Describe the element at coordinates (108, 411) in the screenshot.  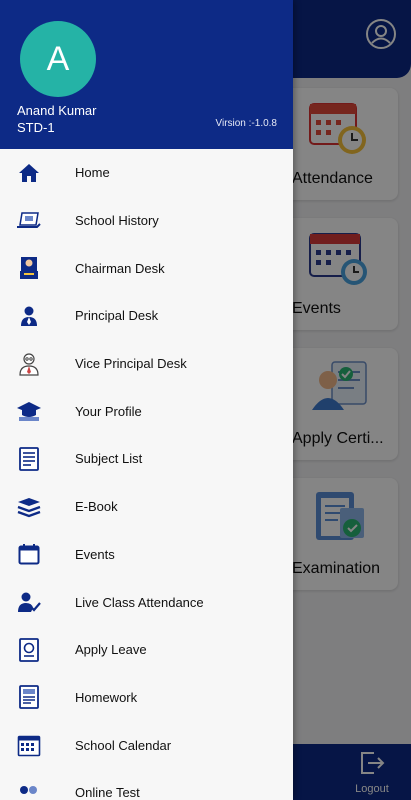
I see `menu-label: Your Profile` at that location.